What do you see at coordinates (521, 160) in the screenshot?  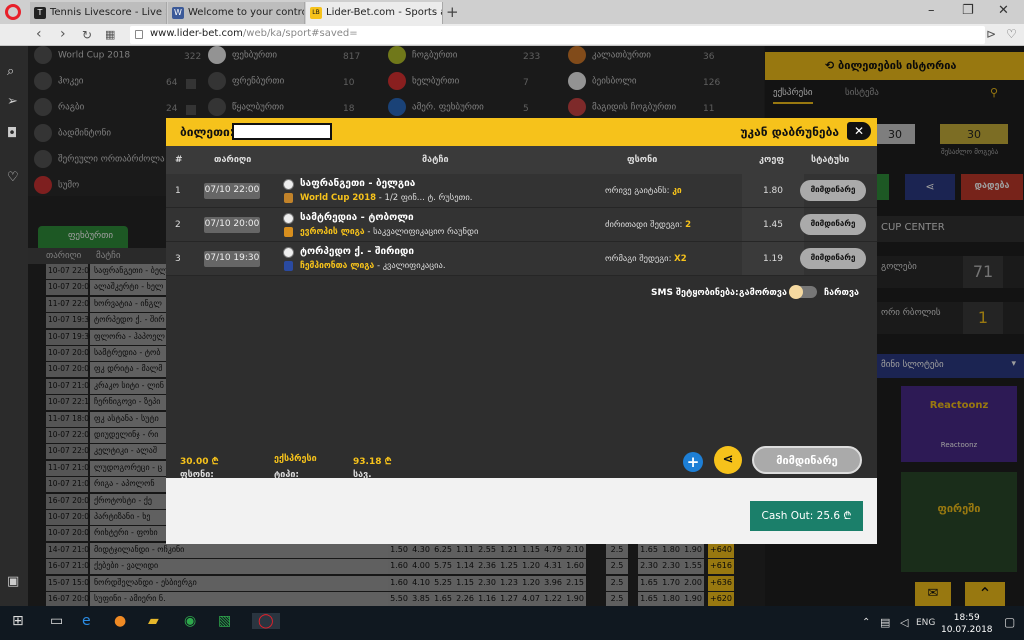 I see `ticket-table-header: # თარიღი მატჩი ფსონი კოეფ სტატუსი` at bounding box center [521, 160].